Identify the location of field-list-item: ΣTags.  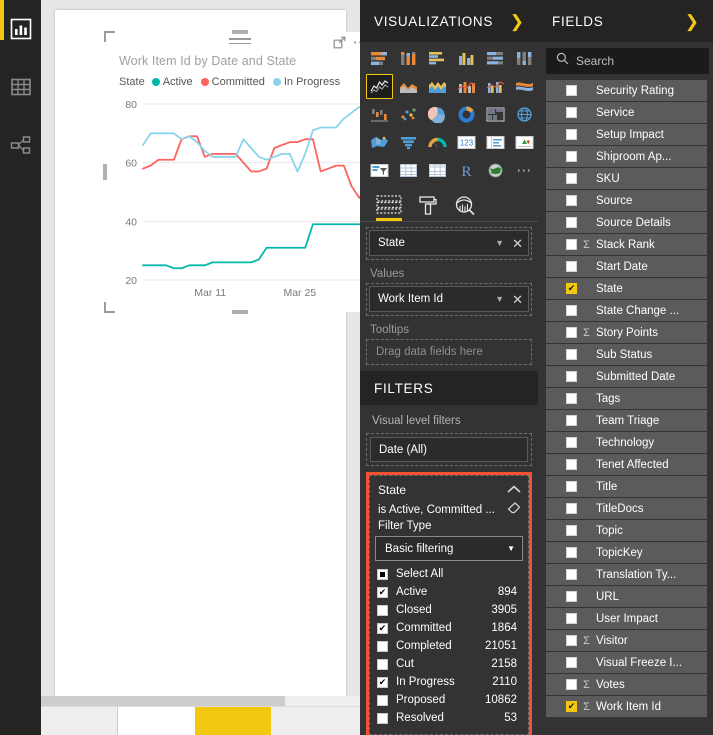
(626, 399).